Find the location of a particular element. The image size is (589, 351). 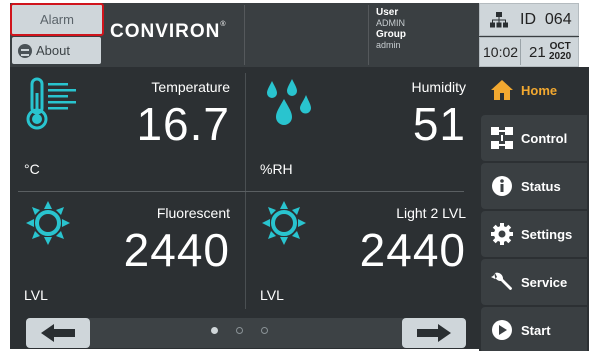

next-page-button is located at coordinates (434, 333).